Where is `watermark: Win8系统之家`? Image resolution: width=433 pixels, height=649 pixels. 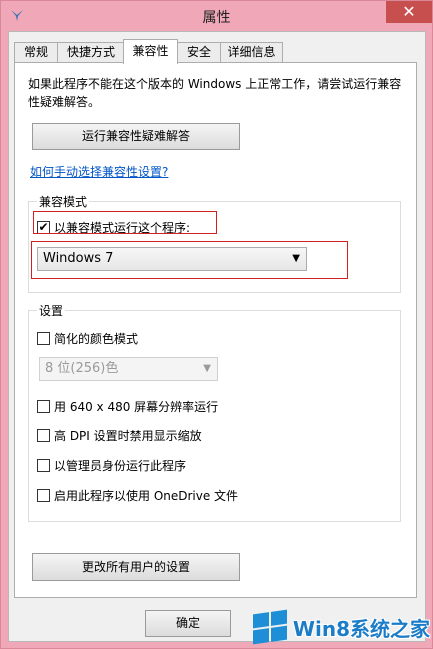
watermark: Win8系统之家 is located at coordinates (341, 627).